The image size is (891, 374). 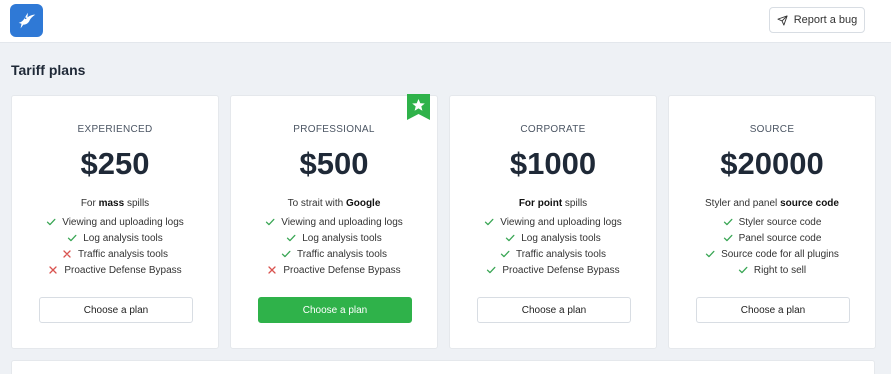 What do you see at coordinates (115, 163) in the screenshot?
I see `plan-price: $250` at bounding box center [115, 163].